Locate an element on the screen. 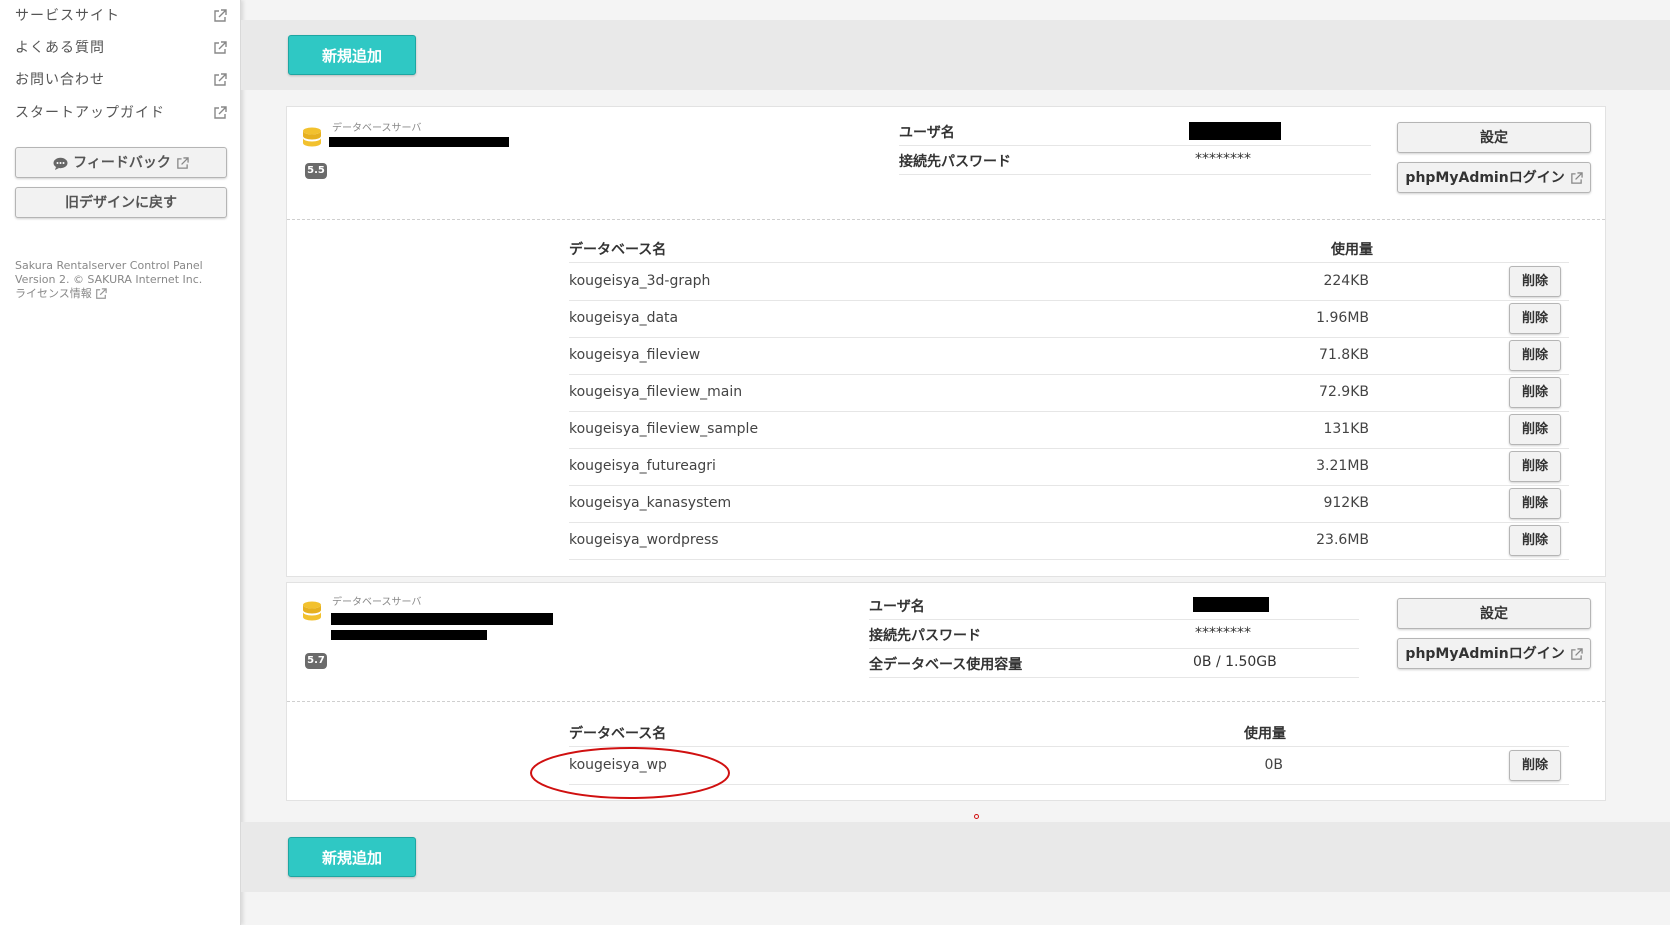  table-row: kougeisya_3d-graph 224KB 削除 is located at coordinates (1069, 282).